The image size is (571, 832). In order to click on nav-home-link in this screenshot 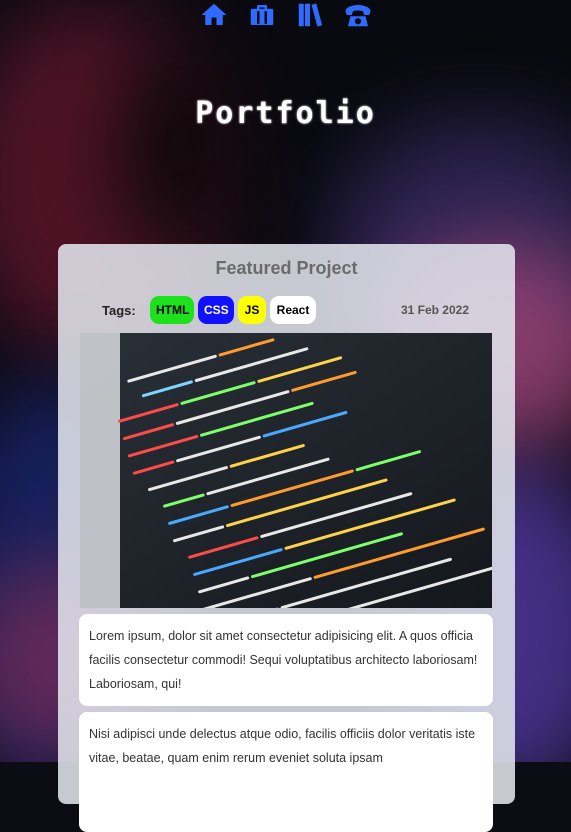, I will do `click(214, 15)`.